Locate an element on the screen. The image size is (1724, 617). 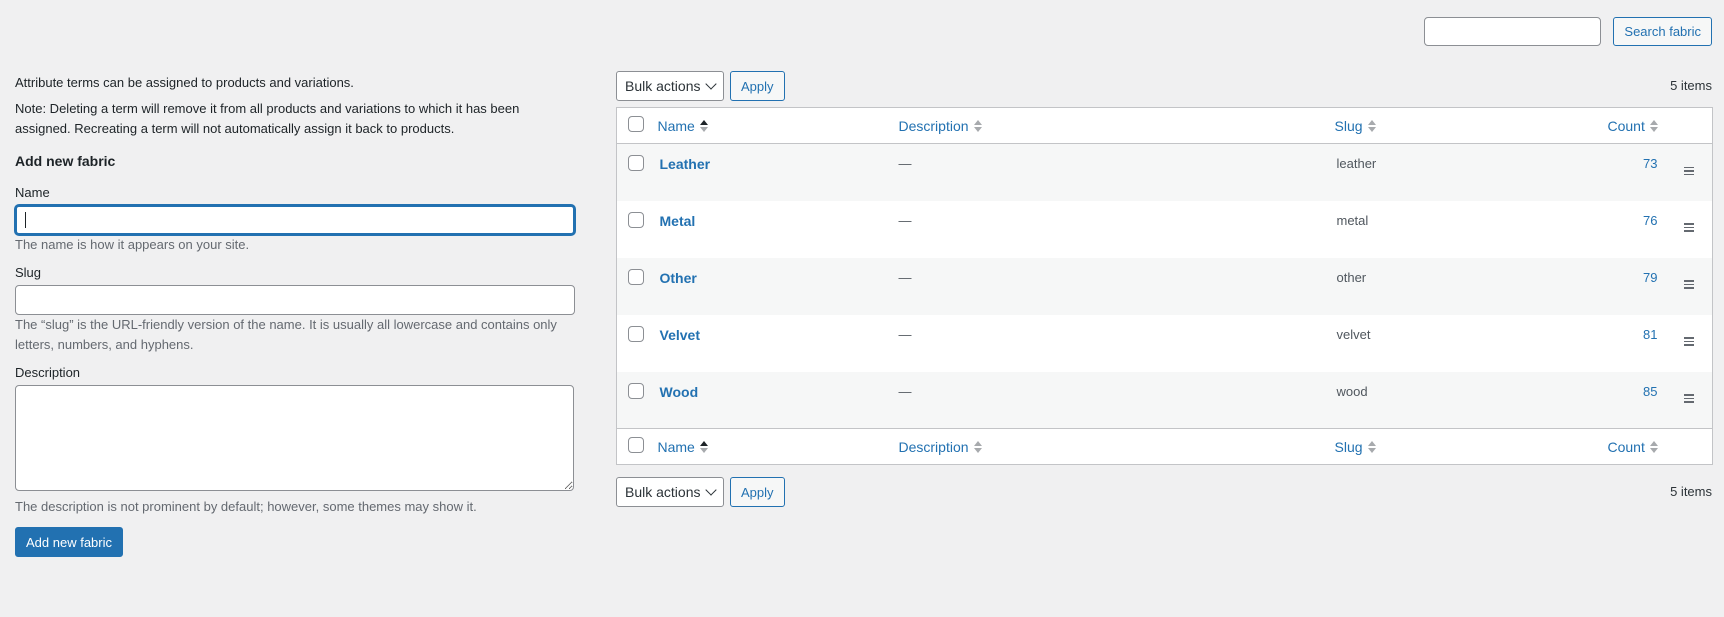
name-help: The name is how it appears on your site. is located at coordinates (132, 244).